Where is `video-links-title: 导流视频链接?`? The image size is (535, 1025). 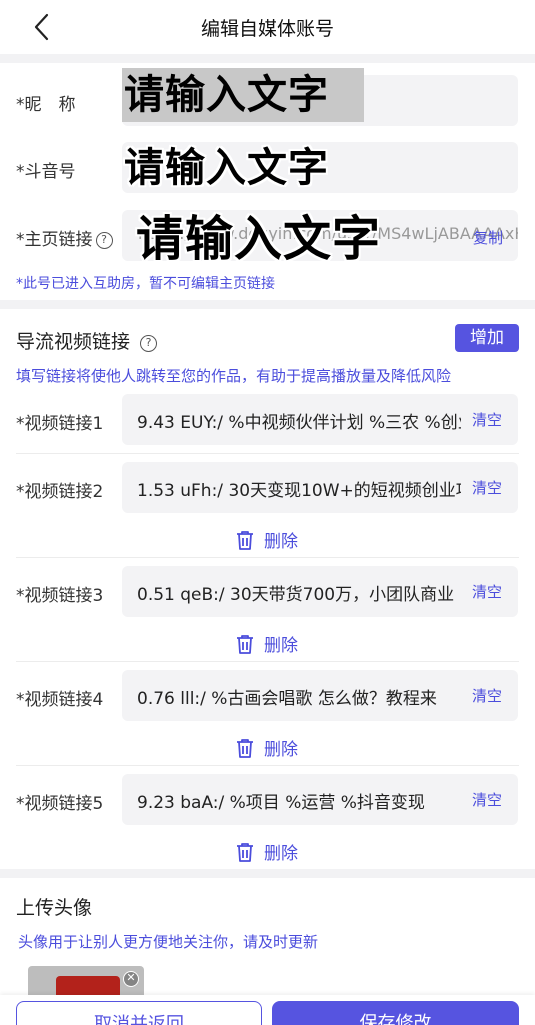 video-links-title: 导流视频链接? is located at coordinates (87, 340).